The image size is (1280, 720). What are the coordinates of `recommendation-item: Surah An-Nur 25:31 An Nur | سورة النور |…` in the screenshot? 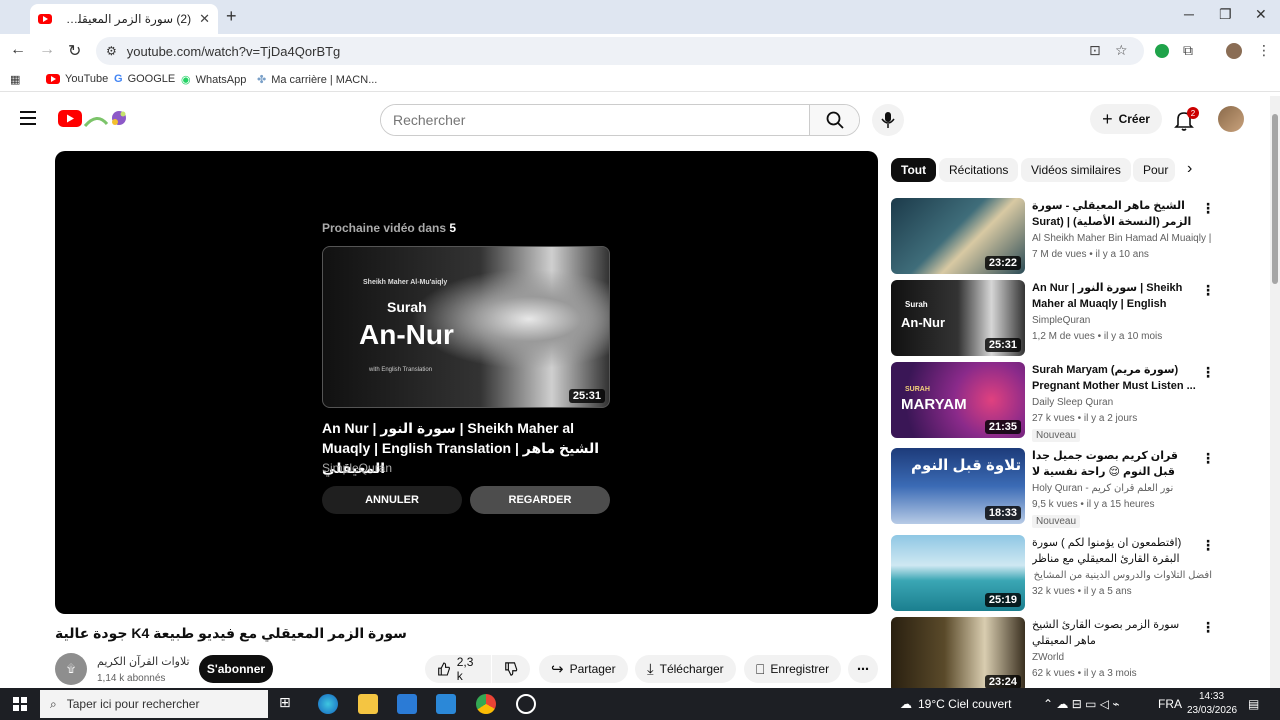 It's located at (1056, 318).